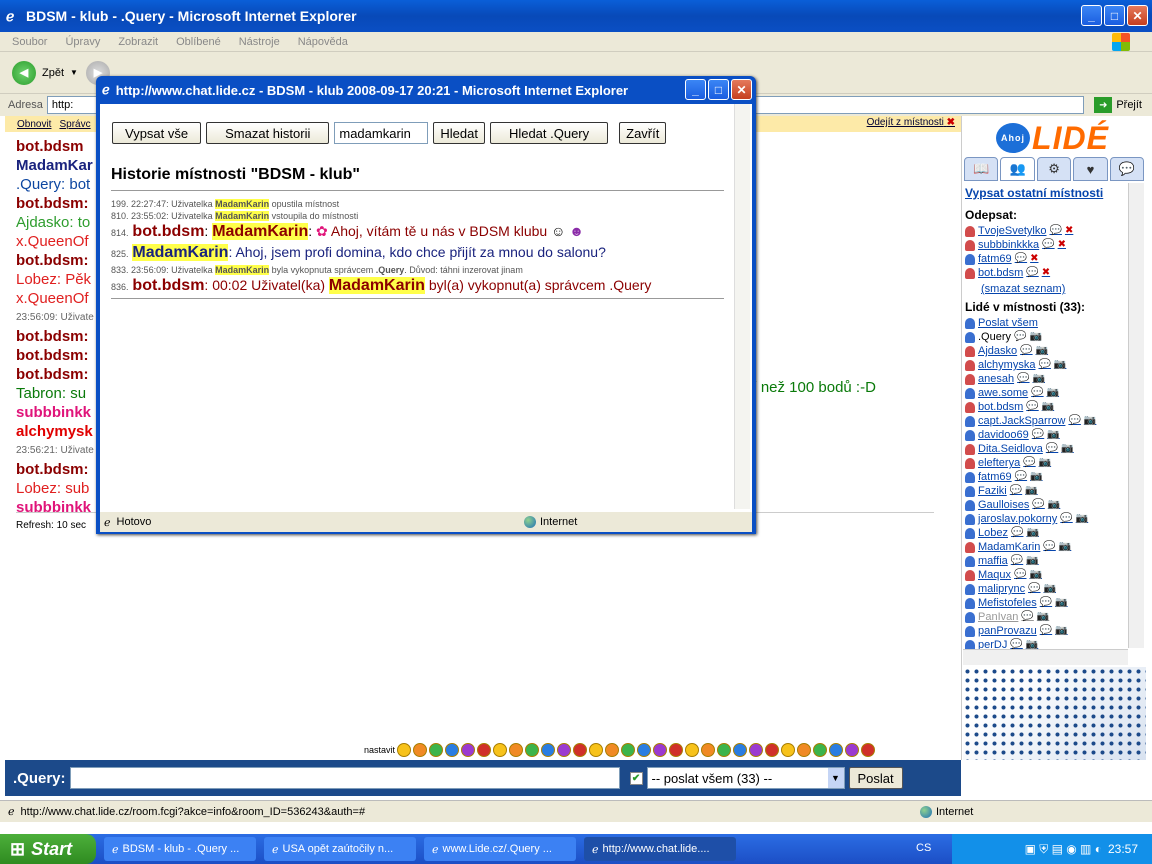 The width and height of the screenshot is (1152, 864). I want to click on go-button: ➜ Přejít, so click(1118, 105).